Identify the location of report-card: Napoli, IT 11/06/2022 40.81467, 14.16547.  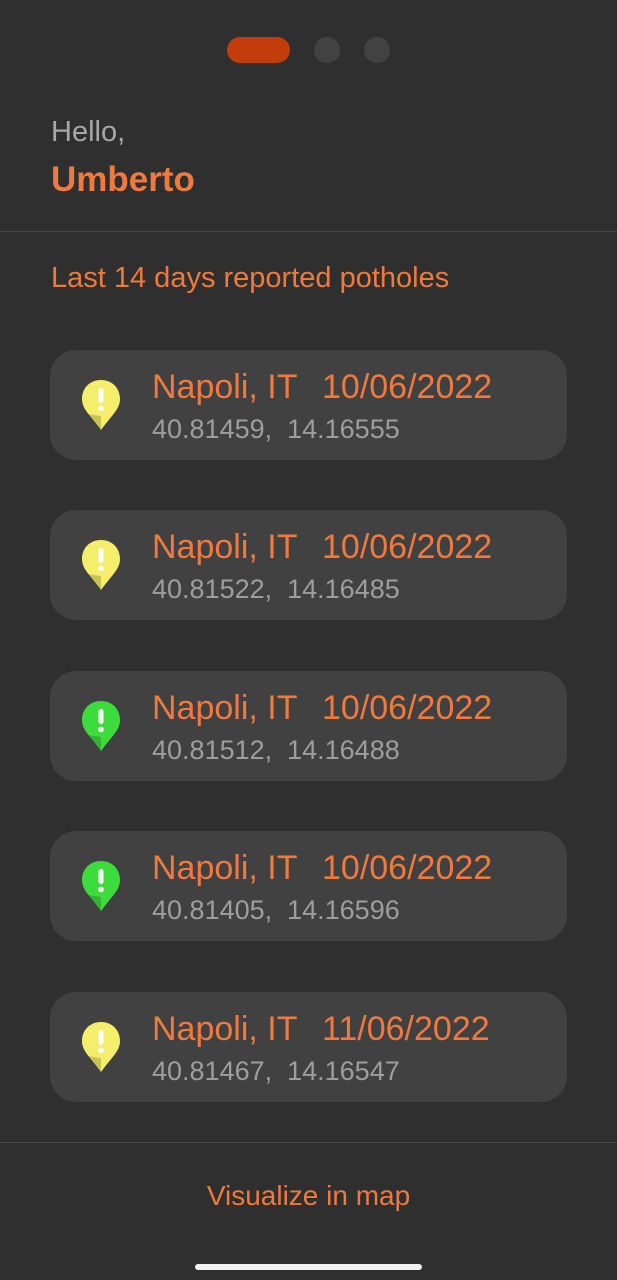
(308, 1047).